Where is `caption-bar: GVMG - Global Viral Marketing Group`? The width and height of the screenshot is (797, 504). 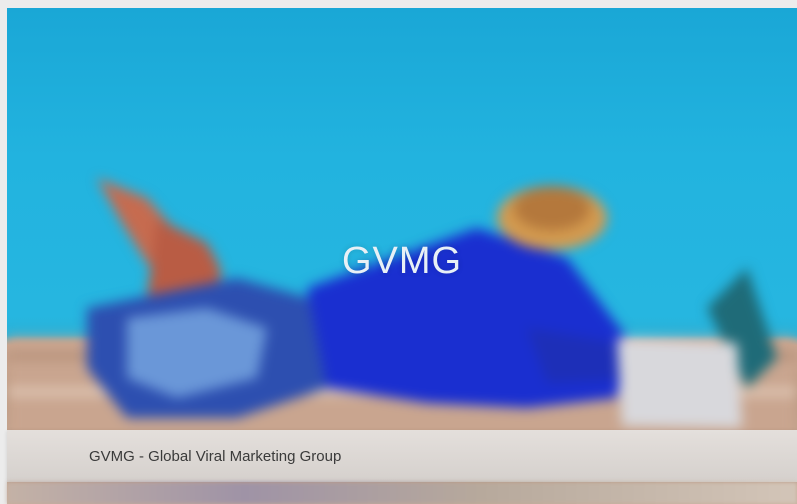
caption-bar: GVMG - Global Viral Marketing Group is located at coordinates (402, 456).